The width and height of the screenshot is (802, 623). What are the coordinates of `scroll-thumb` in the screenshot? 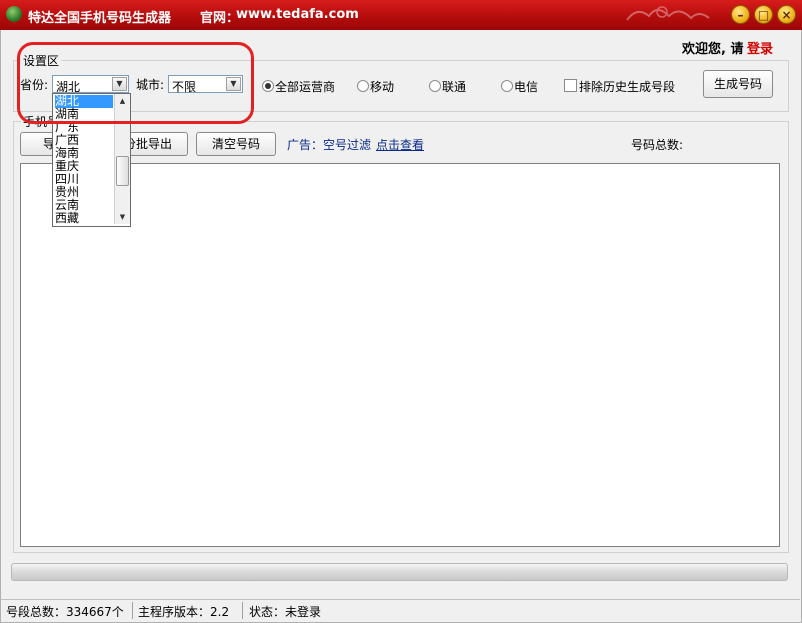 It's located at (122, 171).